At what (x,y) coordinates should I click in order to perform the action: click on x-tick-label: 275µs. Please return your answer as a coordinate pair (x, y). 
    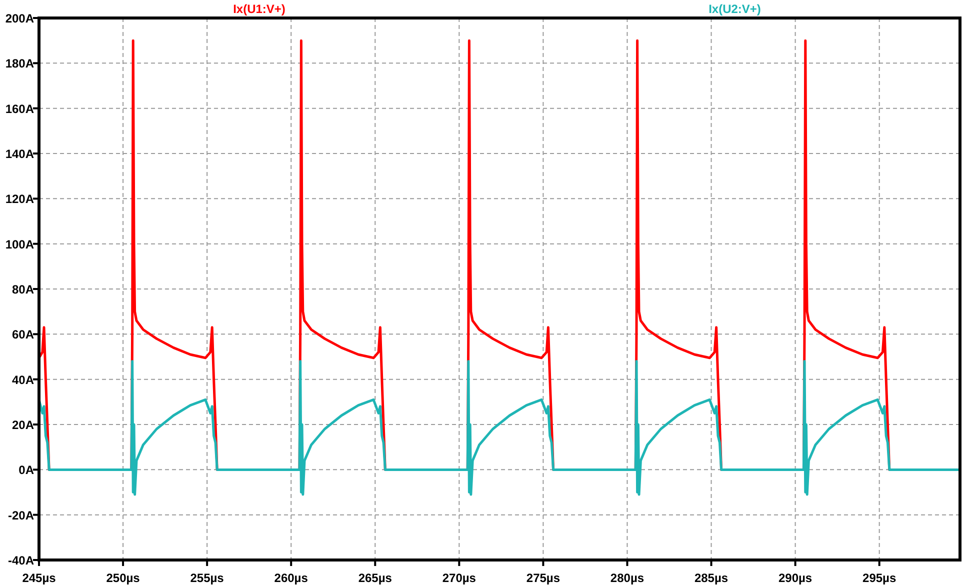
    Looking at the image, I should click on (543, 578).